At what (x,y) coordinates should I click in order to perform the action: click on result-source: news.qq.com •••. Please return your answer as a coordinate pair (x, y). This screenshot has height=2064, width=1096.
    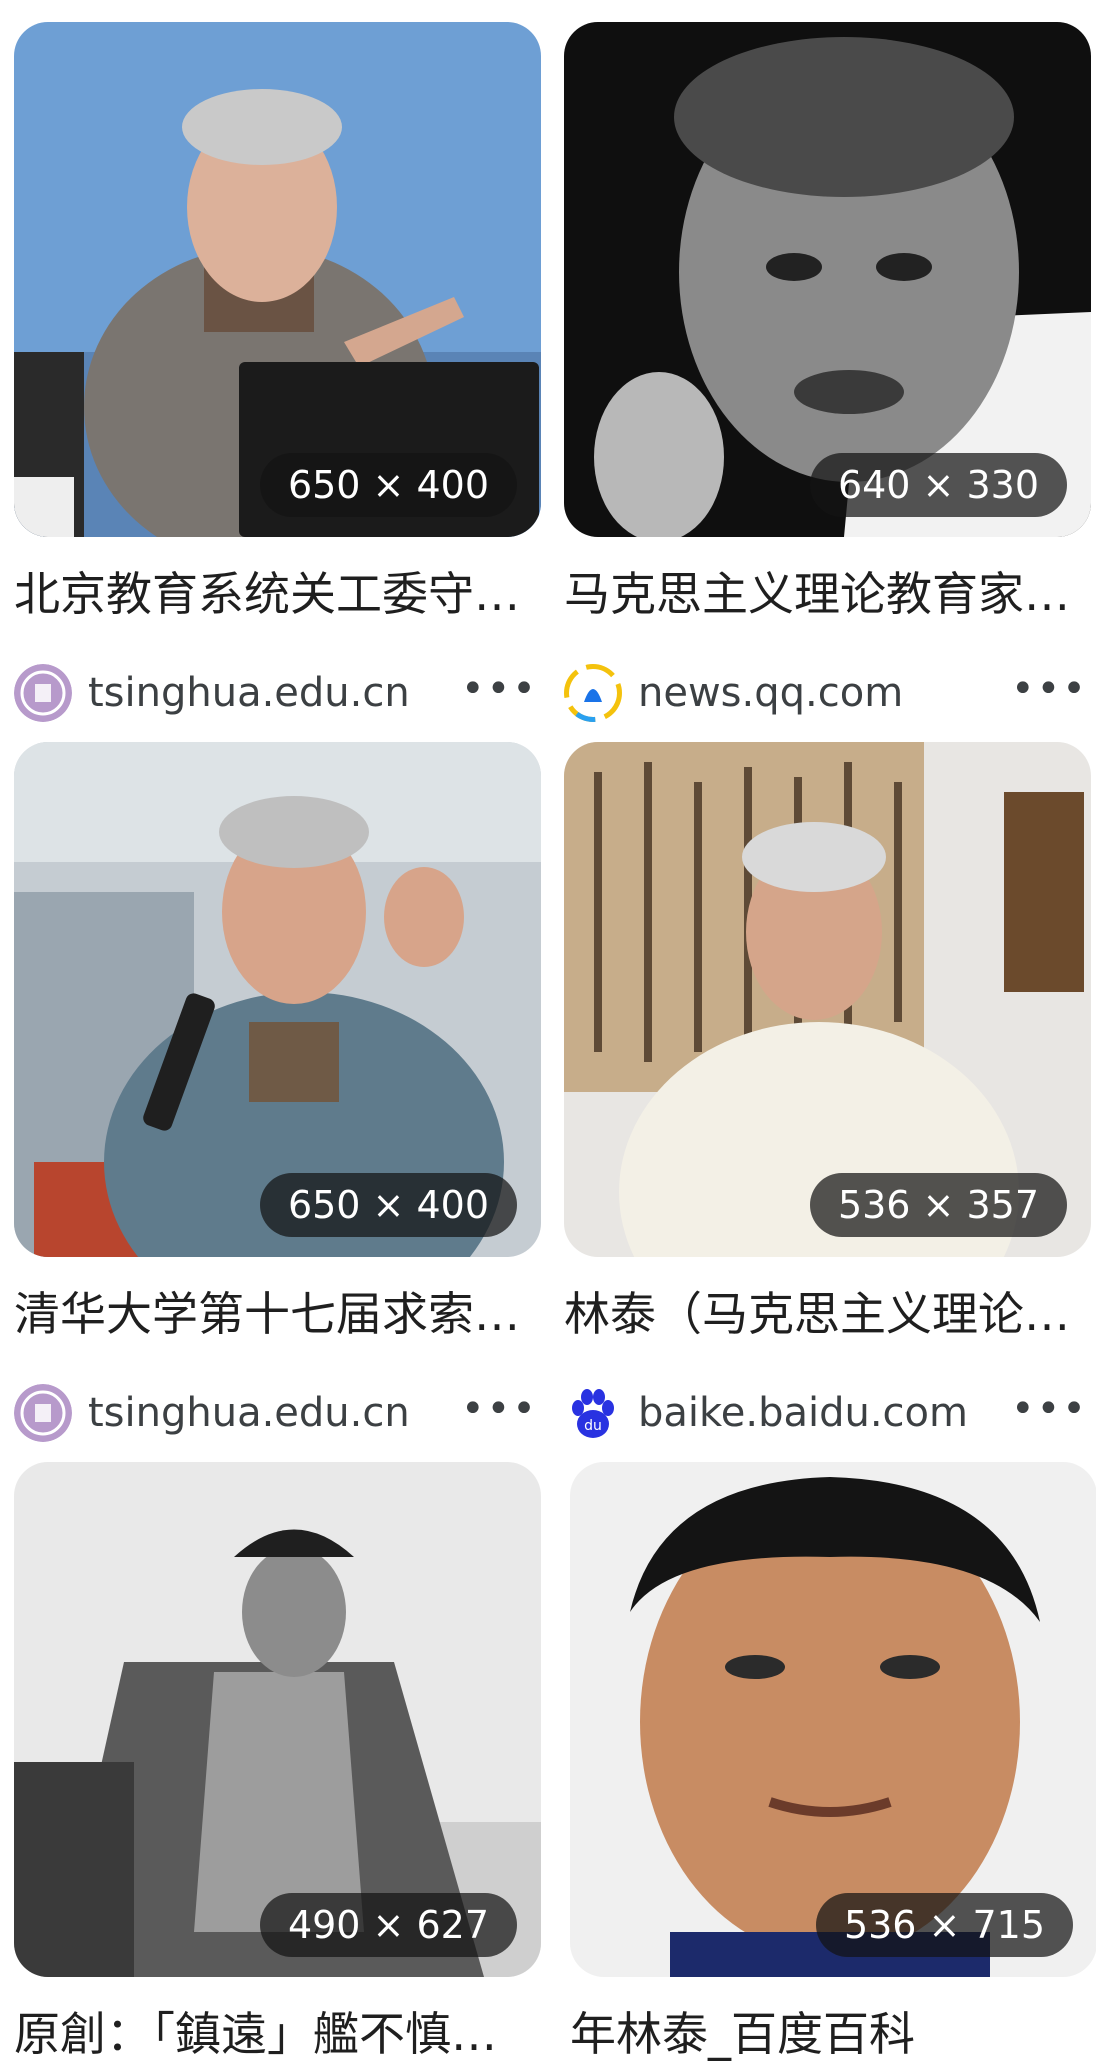
    Looking at the image, I should click on (827, 696).